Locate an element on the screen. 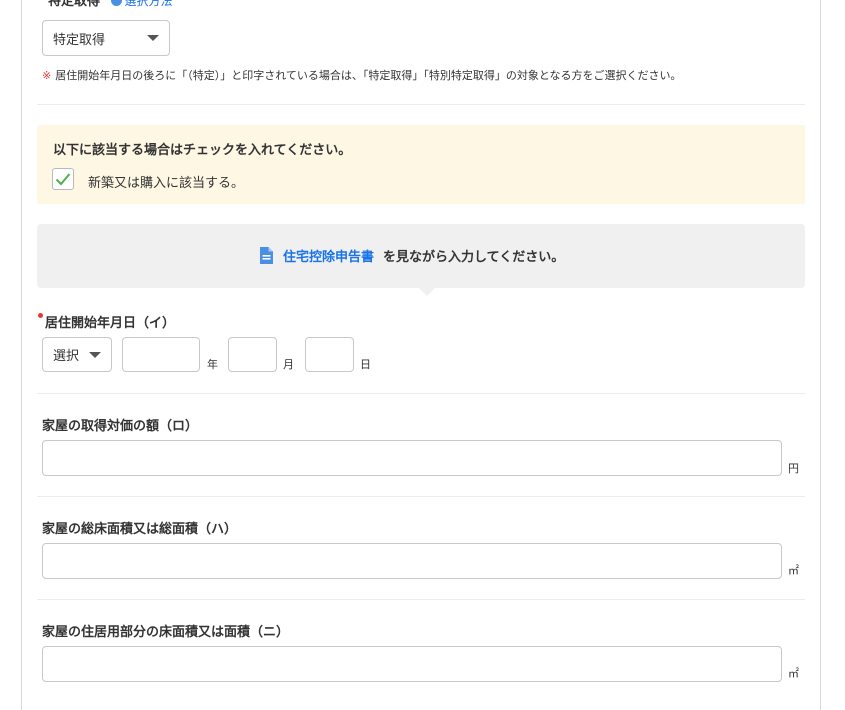  acquisition-price-input is located at coordinates (412, 458).